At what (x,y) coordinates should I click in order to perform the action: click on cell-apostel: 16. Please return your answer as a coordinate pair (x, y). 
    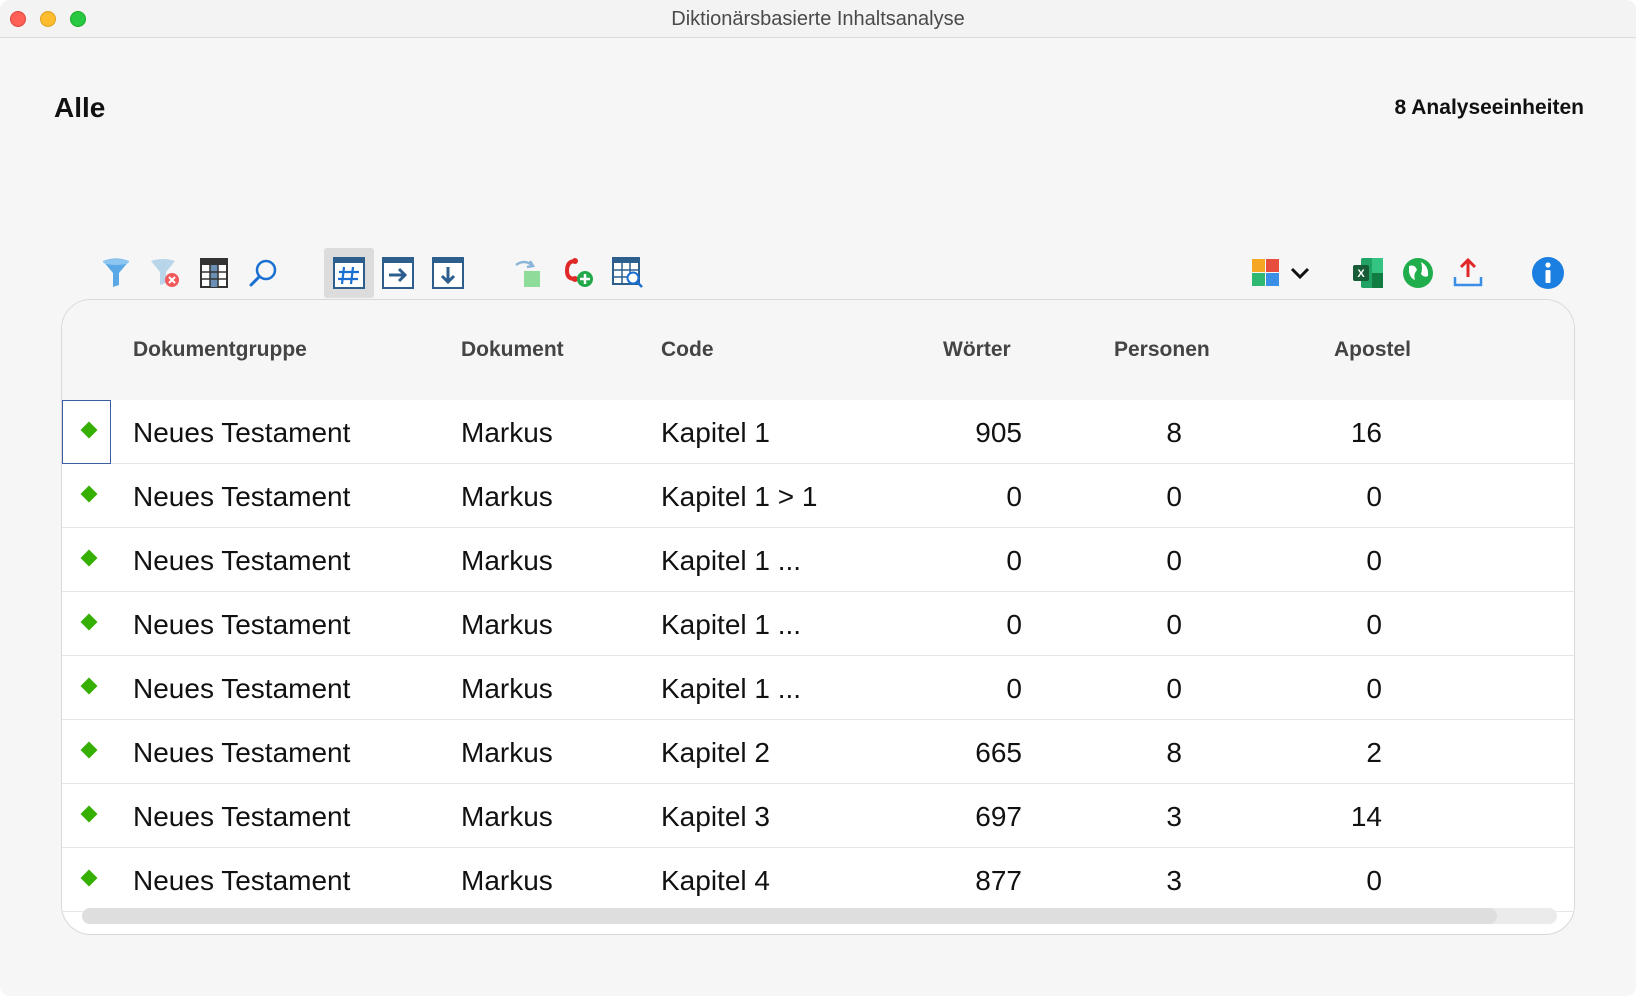
    Looking at the image, I should click on (1366, 432).